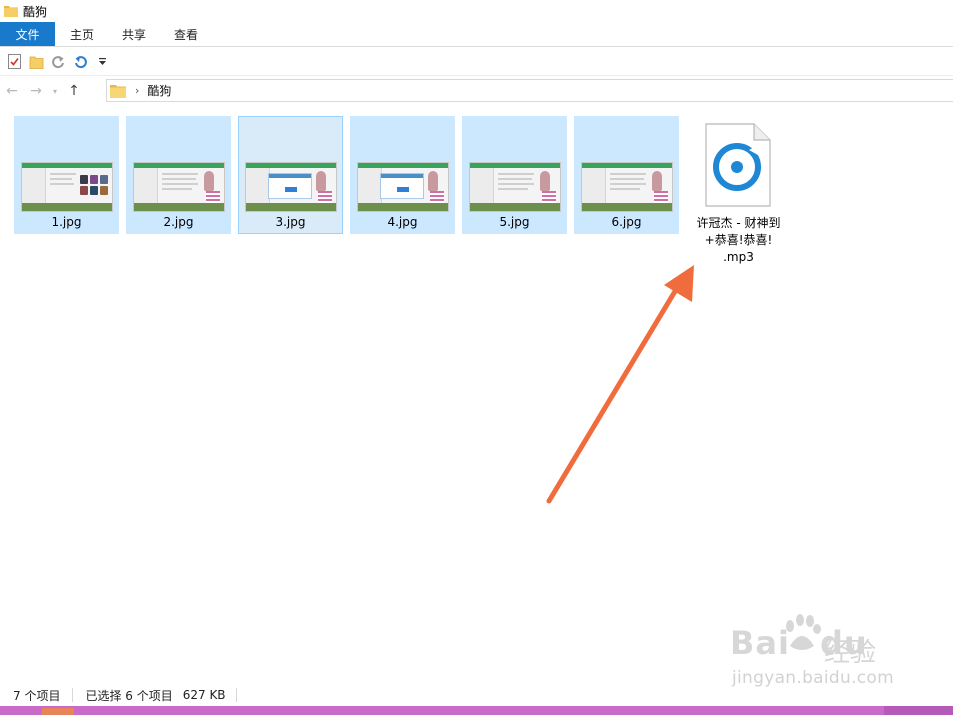 The image size is (953, 715). What do you see at coordinates (476, 710) in the screenshot?
I see `taskbar` at bounding box center [476, 710].